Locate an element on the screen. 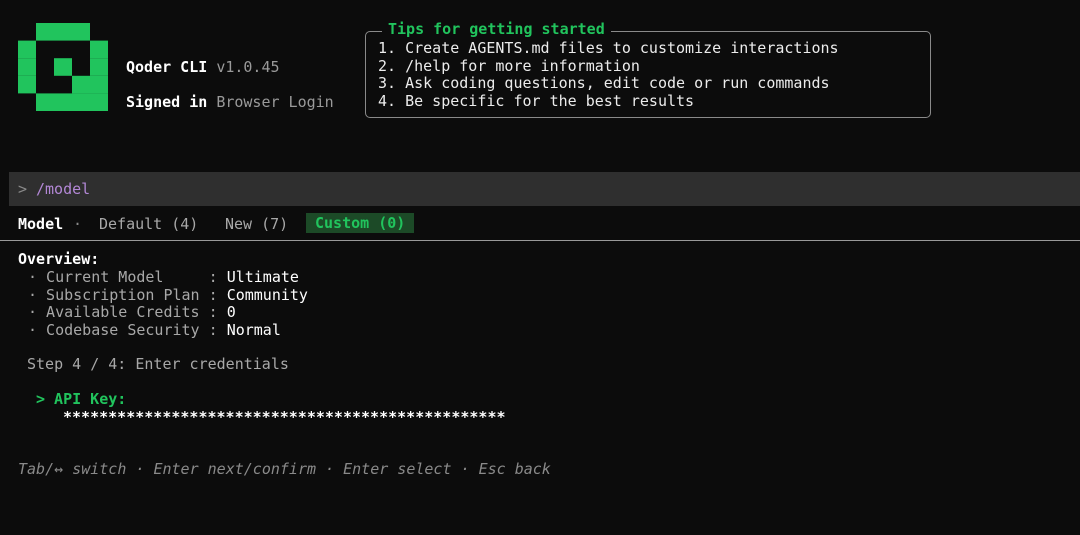 The height and width of the screenshot is (535, 1080). overview-row-codebase-security: · Codebase Security : Normal is located at coordinates (154, 330).